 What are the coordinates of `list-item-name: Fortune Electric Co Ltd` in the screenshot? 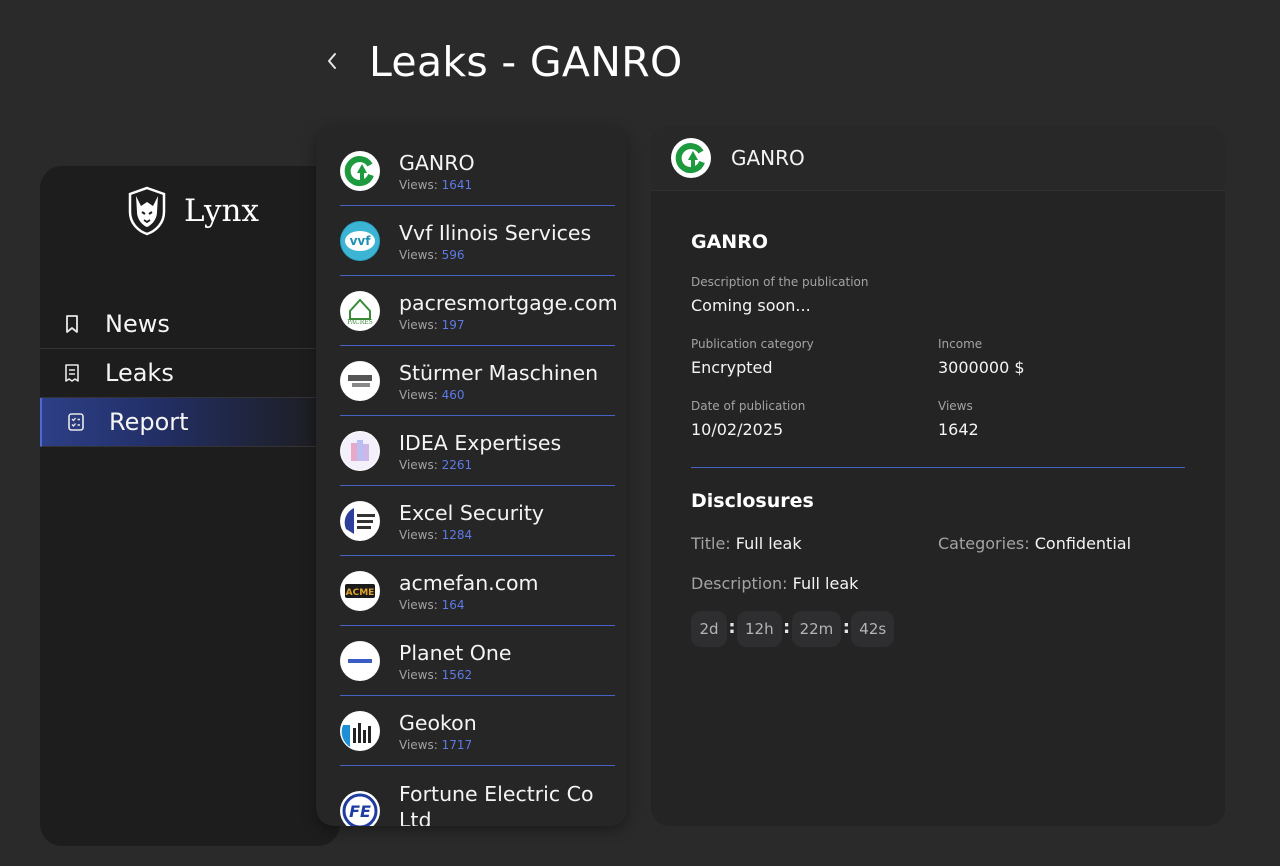 It's located at (496, 804).